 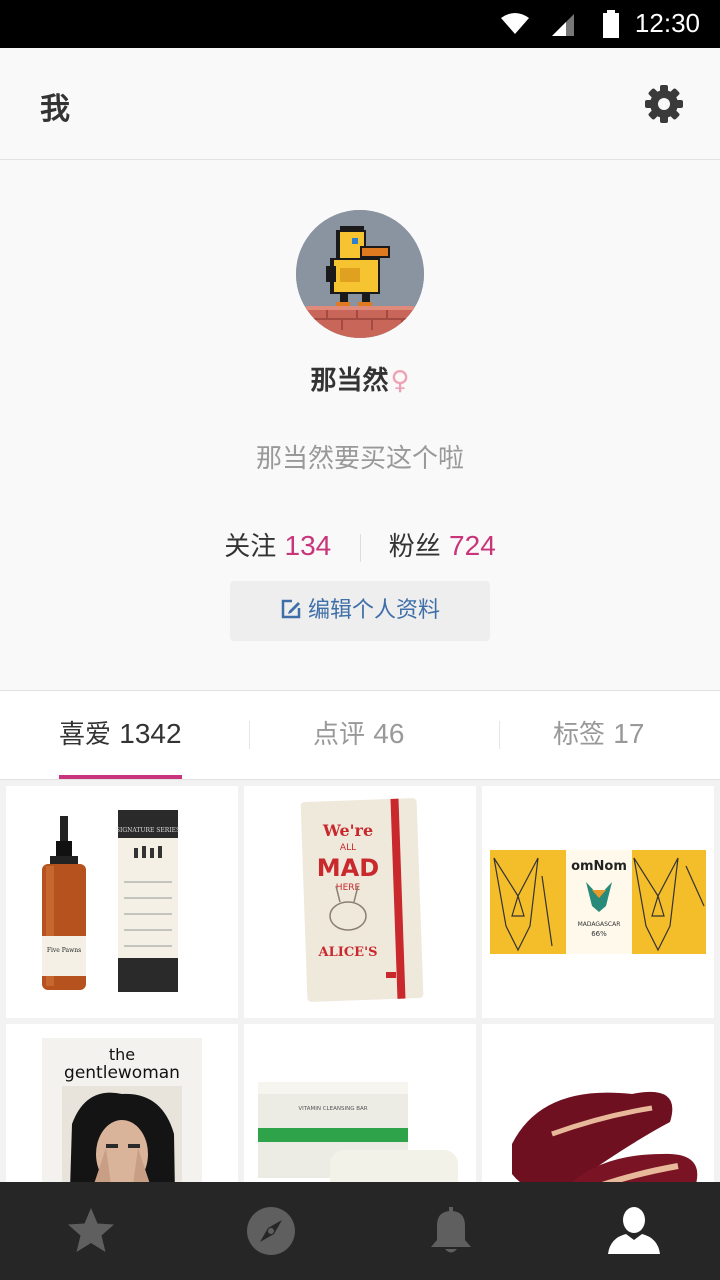 I want to click on svg-text: MAD, so click(x=348, y=868).